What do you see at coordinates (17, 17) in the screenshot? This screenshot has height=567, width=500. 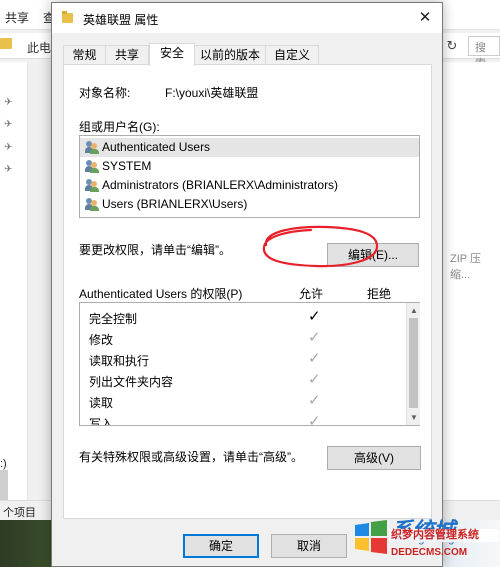 I see `ribbon-tab-share: 共享` at bounding box center [17, 17].